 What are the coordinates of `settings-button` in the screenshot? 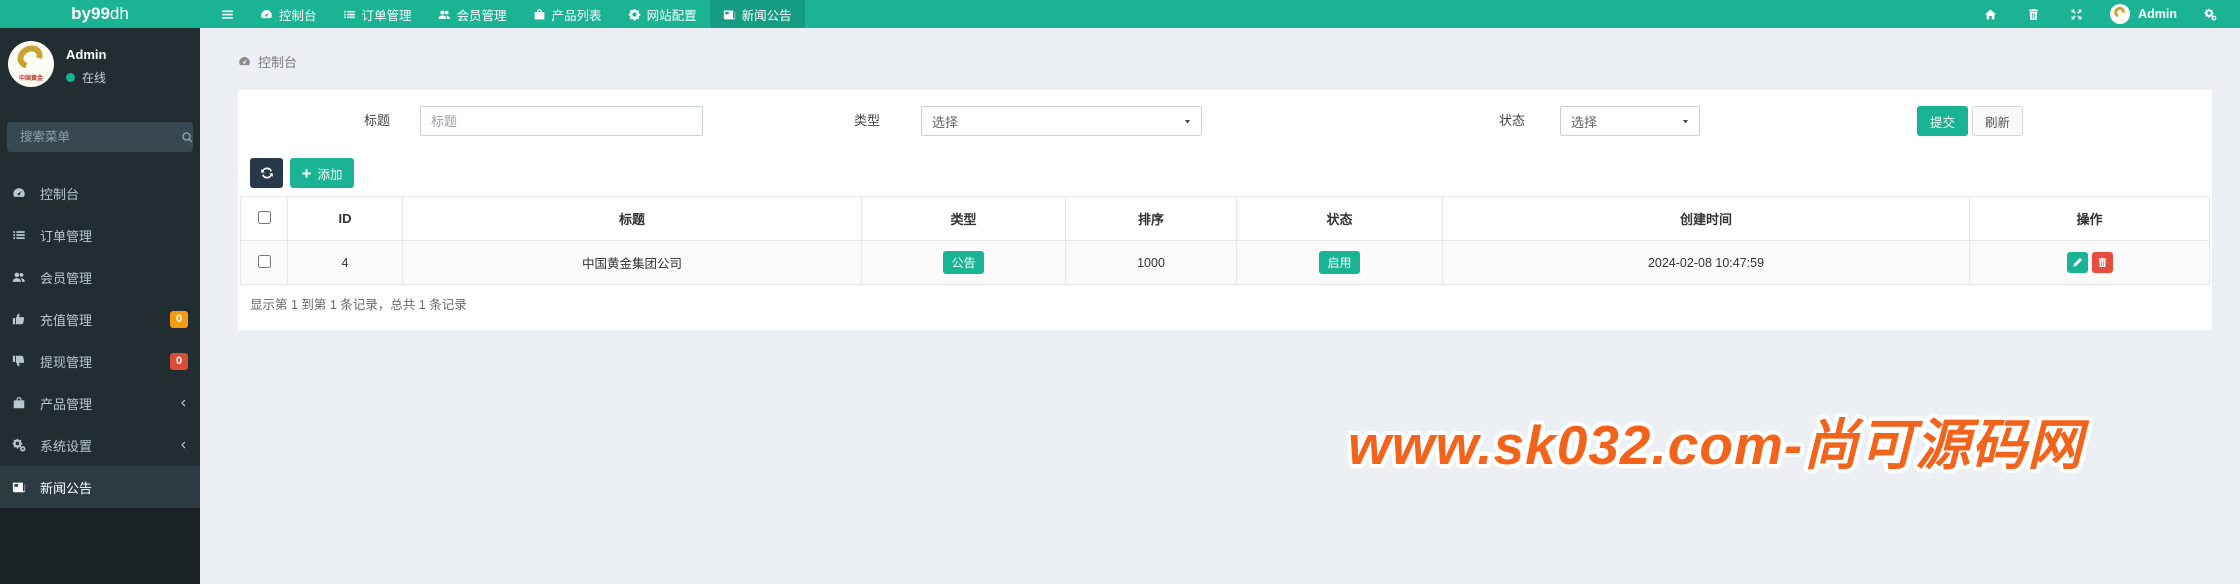 It's located at (2210, 14).